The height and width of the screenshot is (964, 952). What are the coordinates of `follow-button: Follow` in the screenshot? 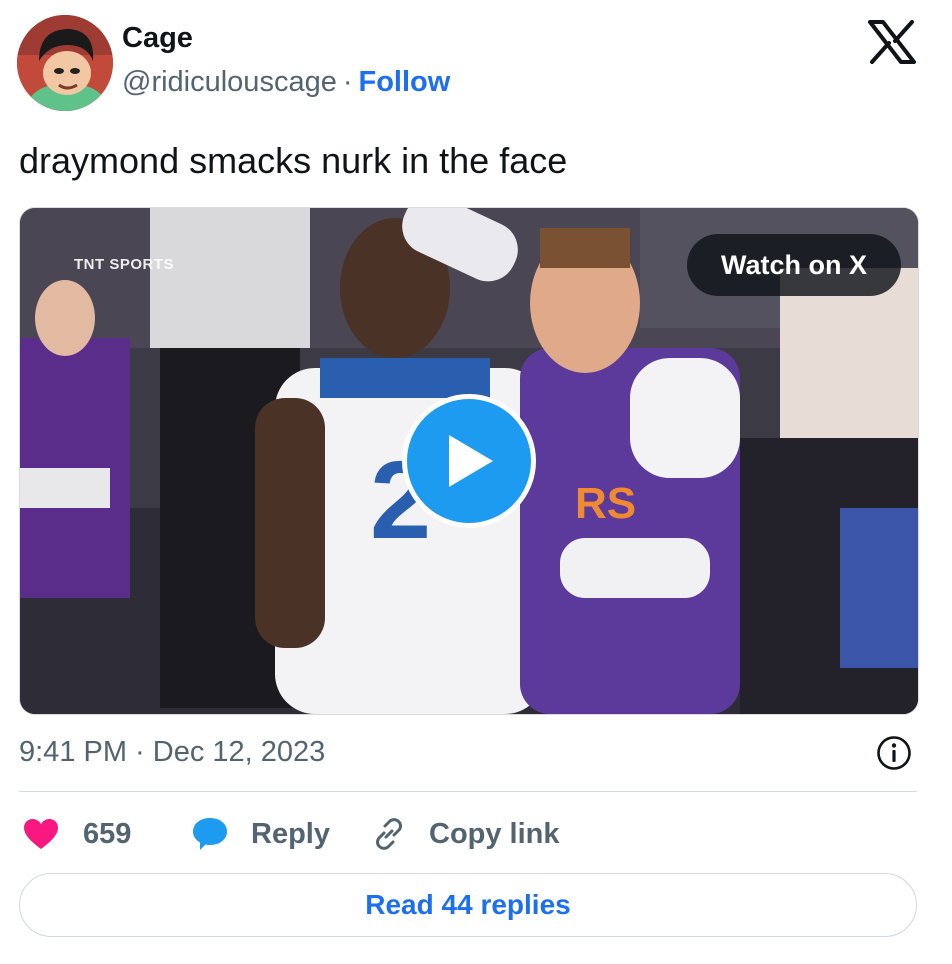 It's located at (405, 82).